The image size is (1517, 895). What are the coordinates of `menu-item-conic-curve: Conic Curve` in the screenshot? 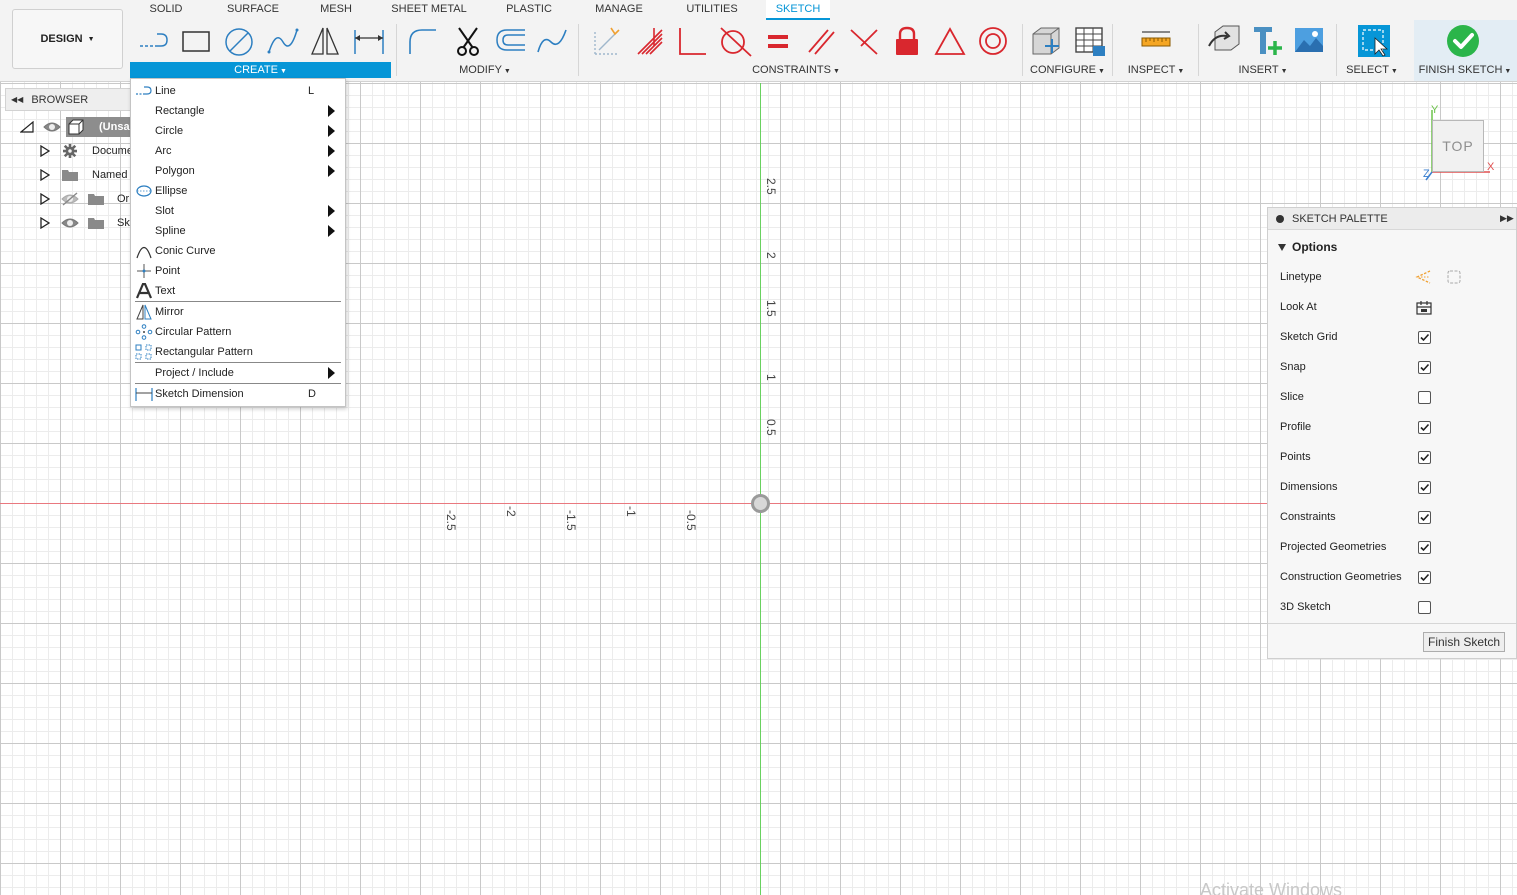 It's located at (238, 251).